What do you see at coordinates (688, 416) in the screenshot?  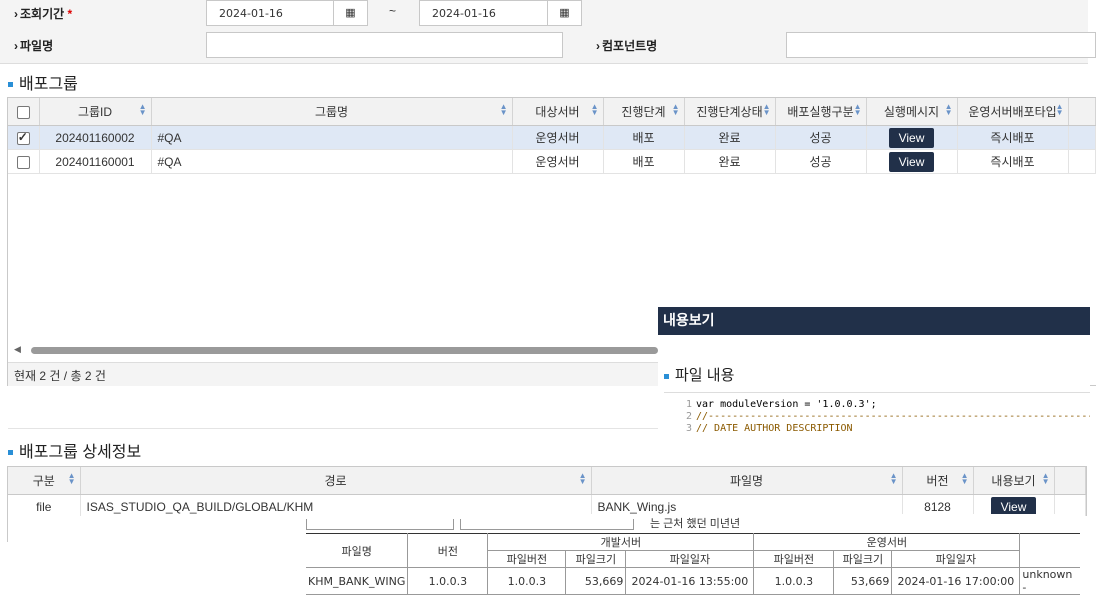 I see `line-number: 2` at bounding box center [688, 416].